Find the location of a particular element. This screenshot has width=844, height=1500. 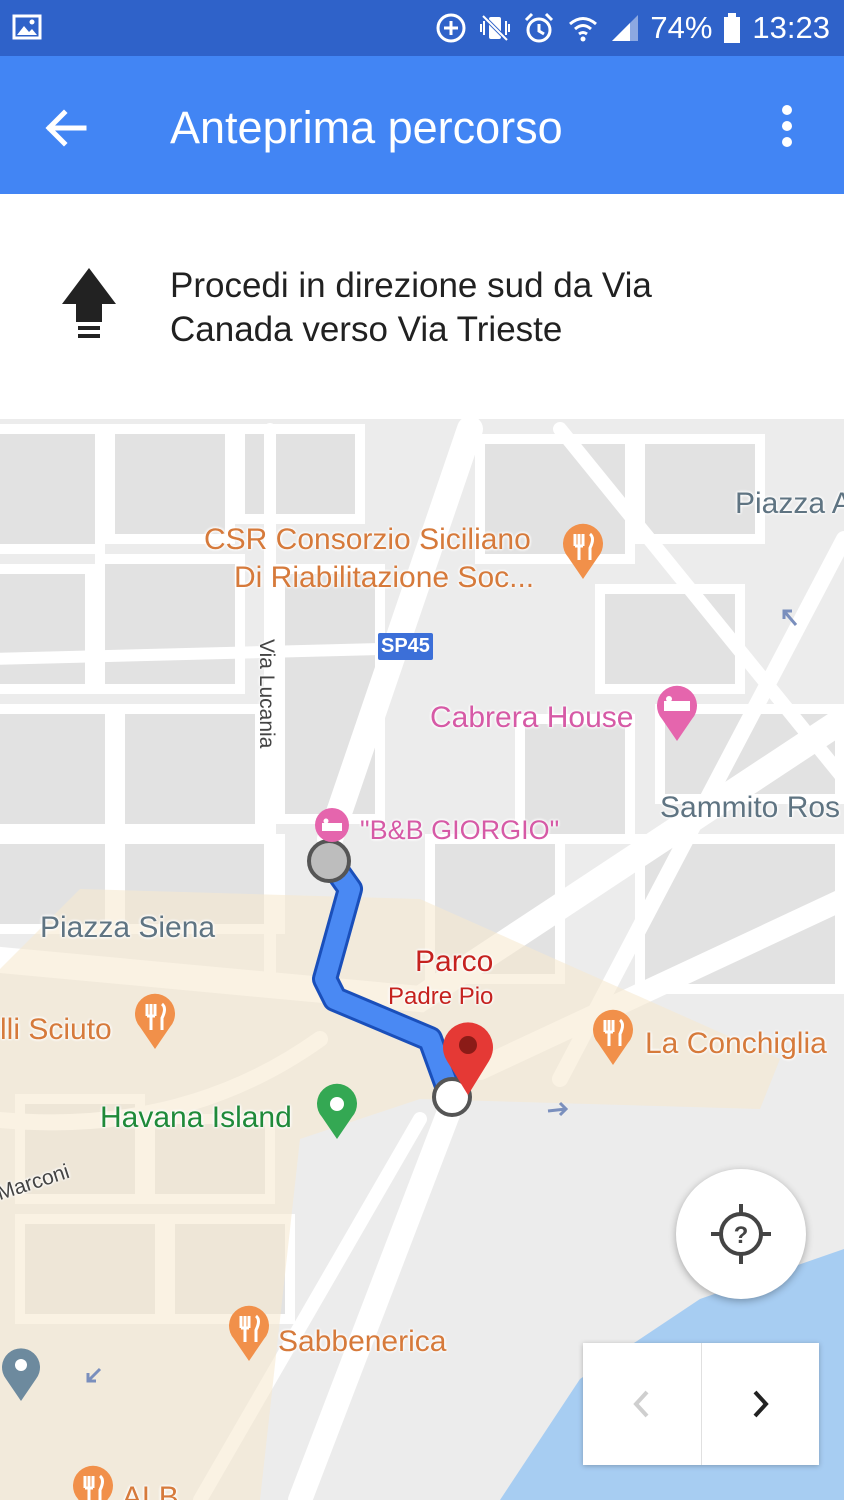

chevron-left-icon is located at coordinates (641, 1404).